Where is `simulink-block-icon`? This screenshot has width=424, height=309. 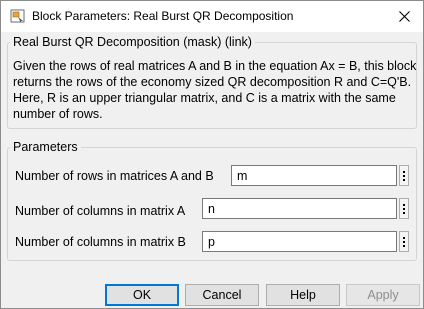 simulink-block-icon is located at coordinates (17, 16).